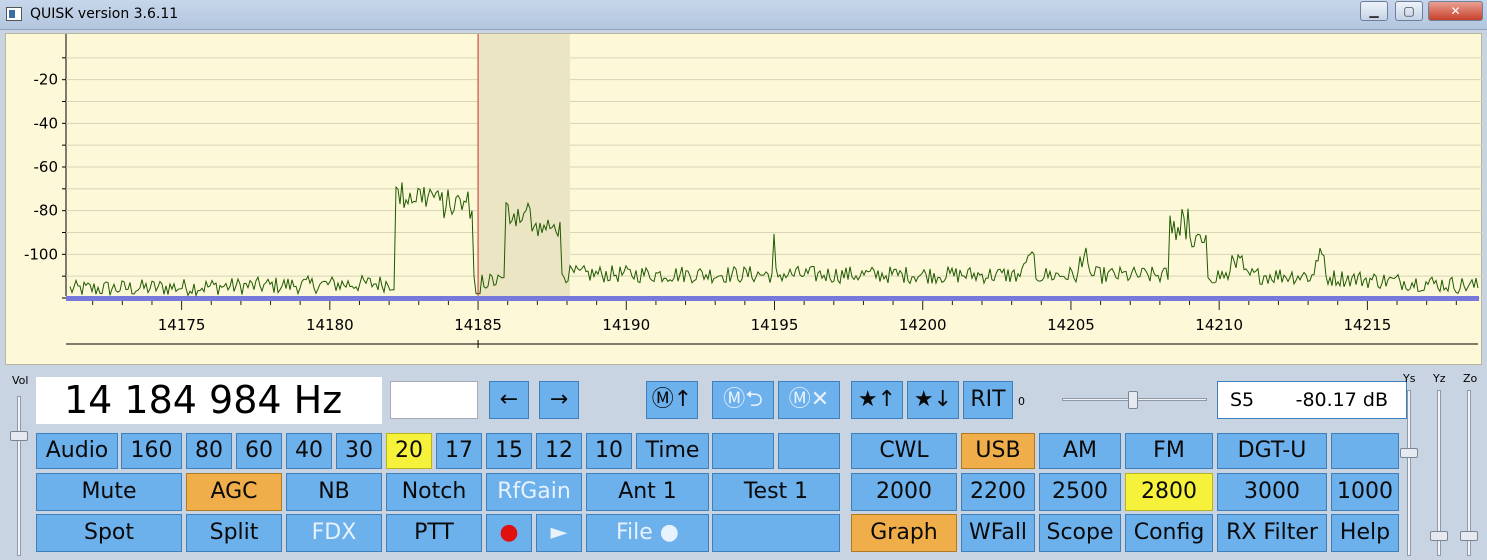 The image size is (1487, 560). Describe the element at coordinates (1272, 533) in the screenshot. I see `rx-filter-button: RX Filter` at that location.